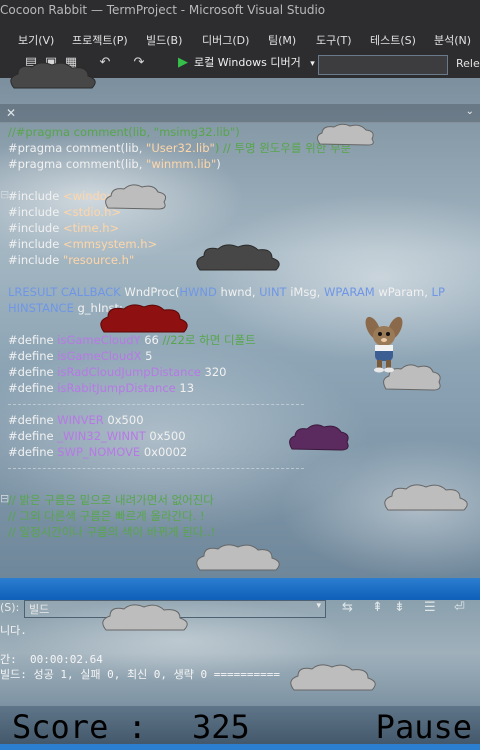 The width and height of the screenshot is (480, 750). I want to click on code-line: hwnd,, so click(238, 292).